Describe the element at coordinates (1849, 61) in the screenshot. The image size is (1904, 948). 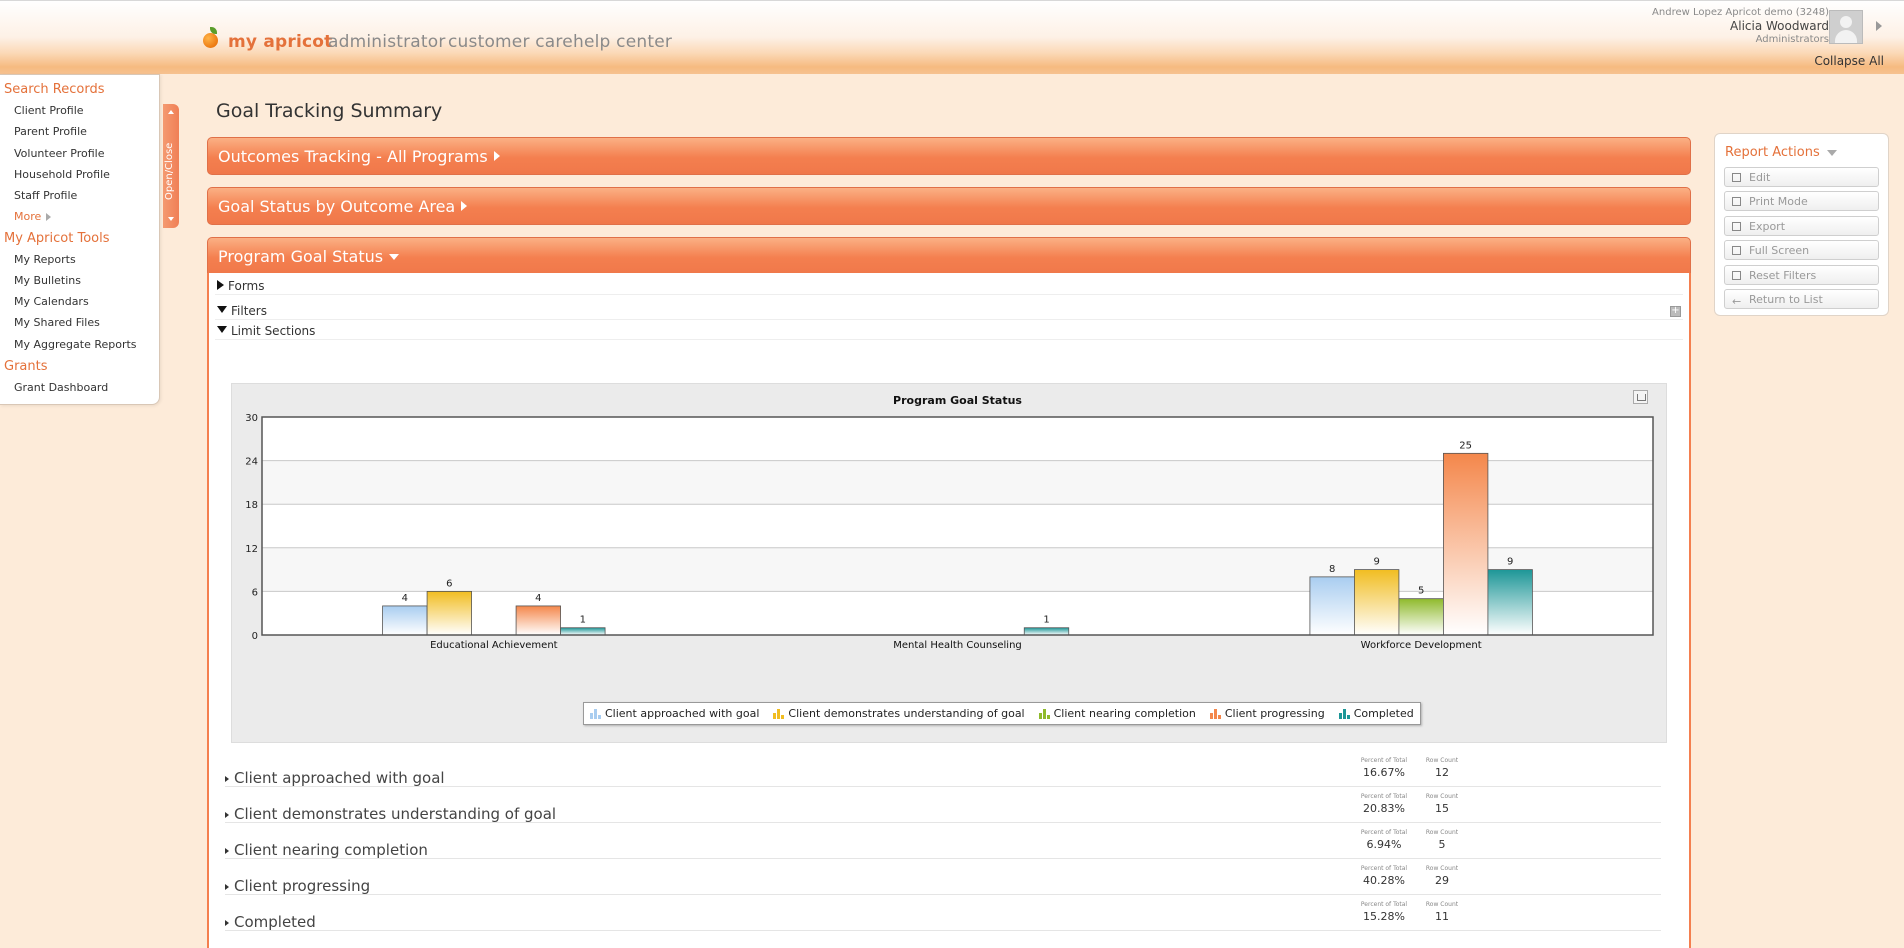
I see `collapse-all-link: Collapse All` at that location.